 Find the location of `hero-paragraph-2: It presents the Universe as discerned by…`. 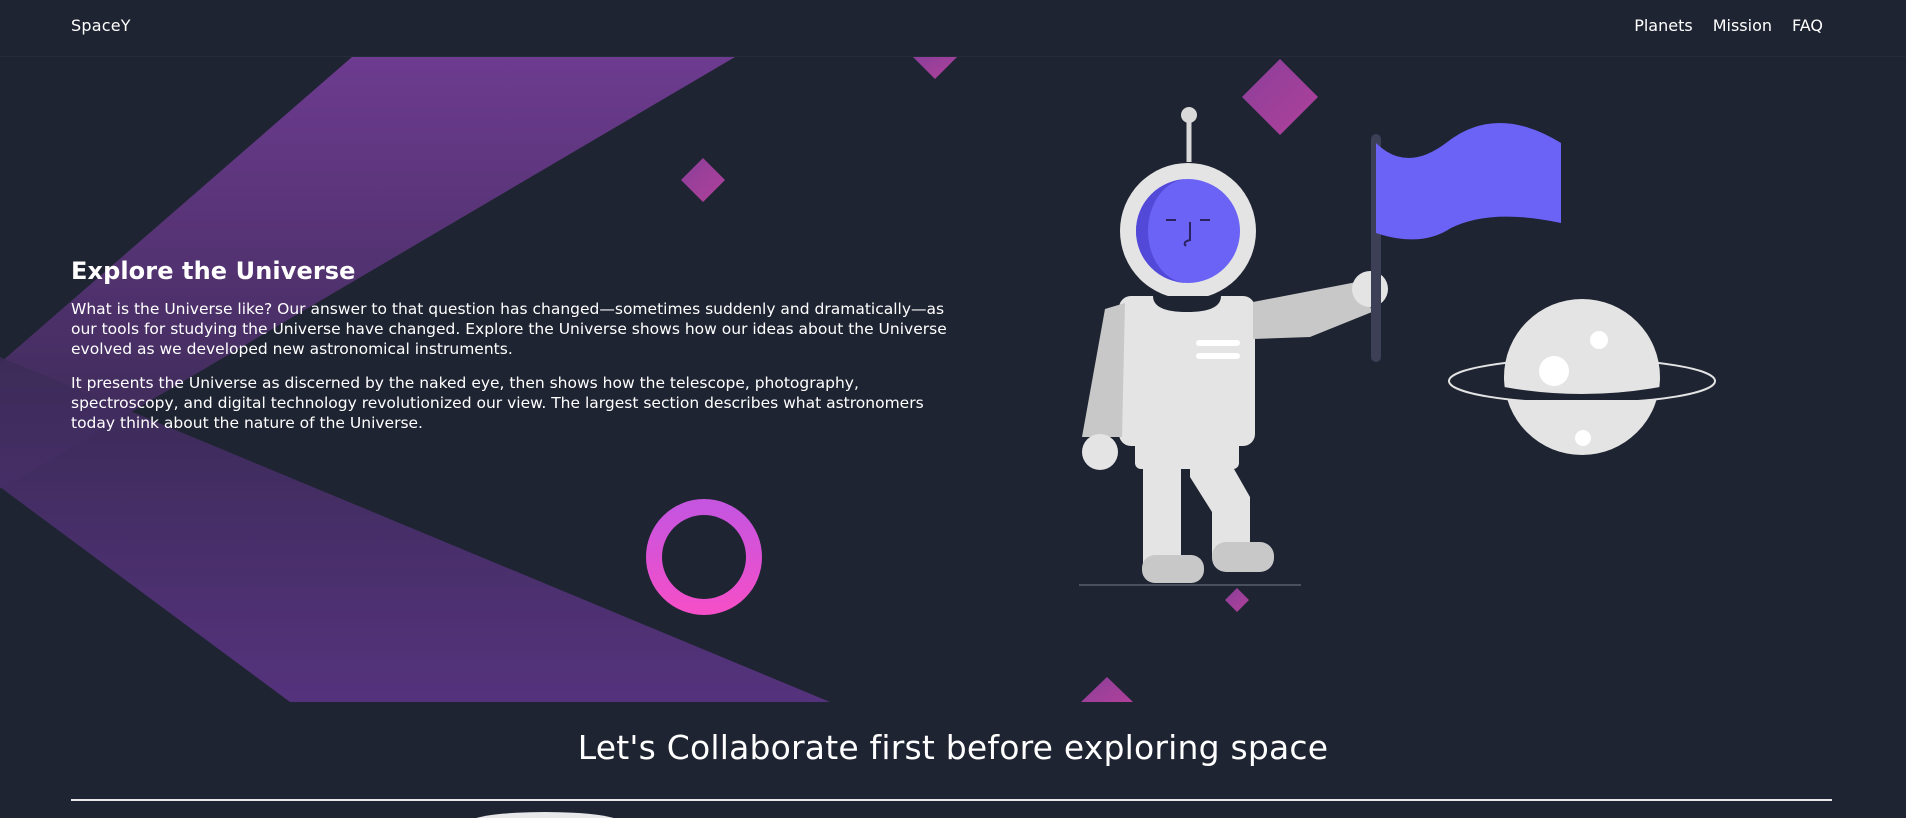

hero-paragraph-2: It presents the Universe as discerned by… is located at coordinates (497, 403).